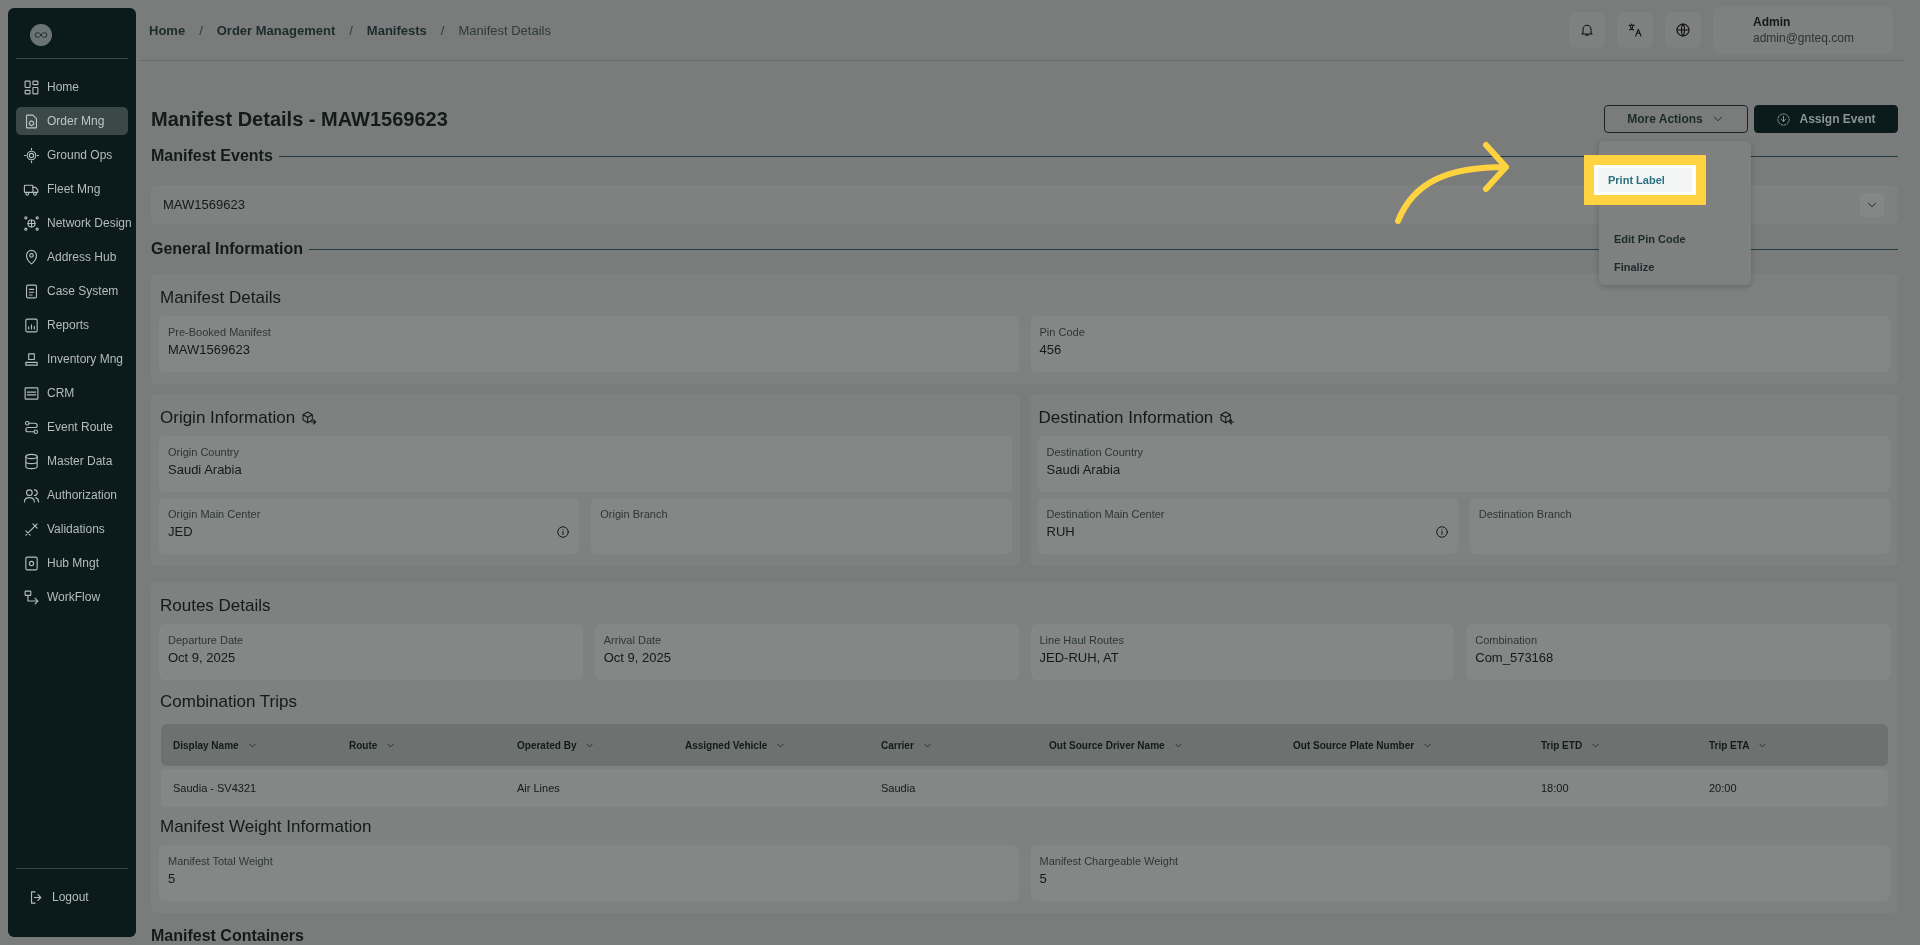  What do you see at coordinates (1060, 531) in the screenshot?
I see `field-value: RUH` at bounding box center [1060, 531].